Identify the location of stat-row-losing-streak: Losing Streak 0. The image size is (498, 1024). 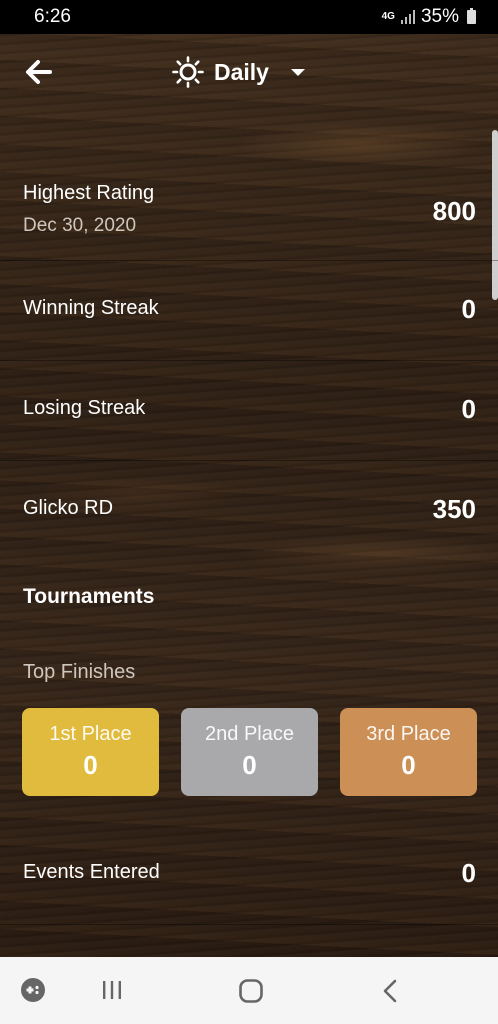
(249, 410).